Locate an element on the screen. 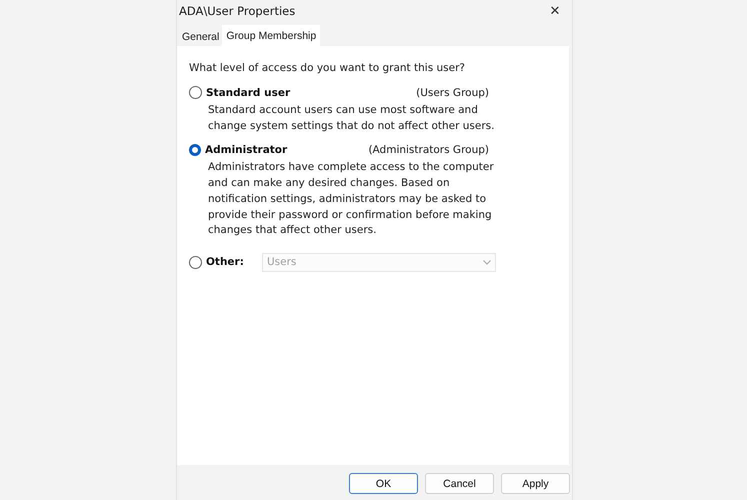 The width and height of the screenshot is (747, 500). dialog-button: OK is located at coordinates (383, 483).